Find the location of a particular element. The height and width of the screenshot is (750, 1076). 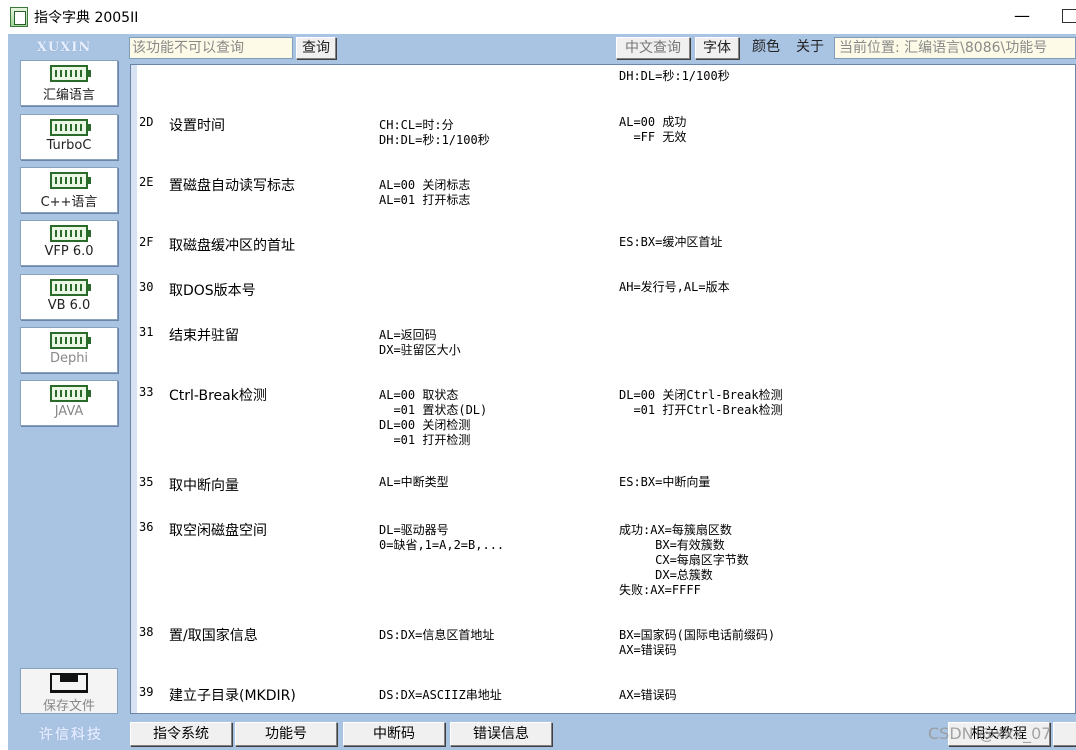

row-name: 结束并驻留 is located at coordinates (204, 336).